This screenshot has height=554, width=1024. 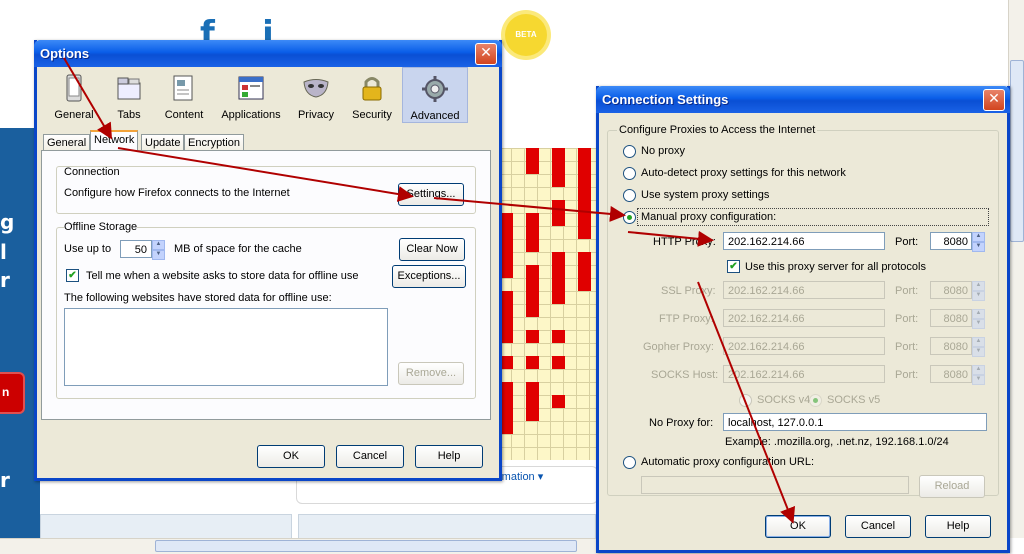 What do you see at coordinates (3, 252) in the screenshot?
I see `sidebar-letter: l` at bounding box center [3, 252].